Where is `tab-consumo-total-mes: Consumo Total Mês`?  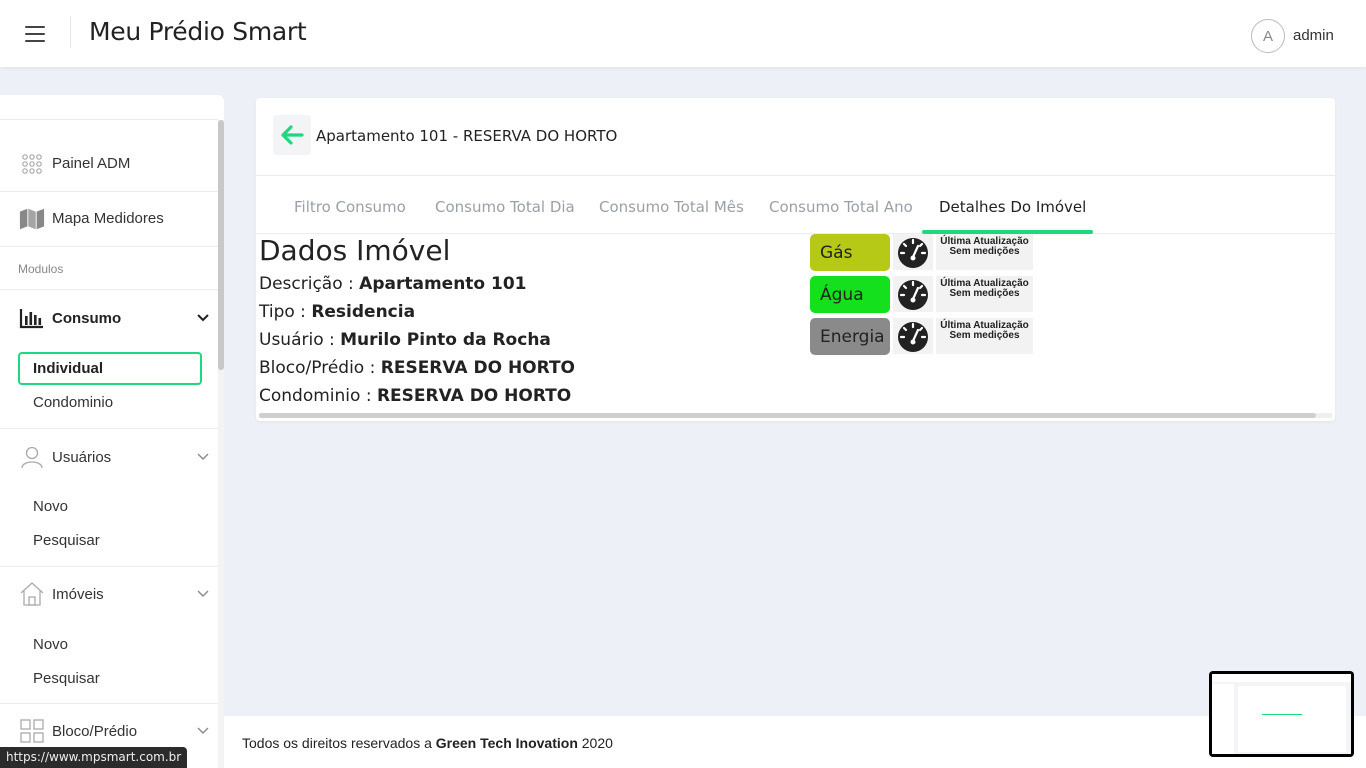
tab-consumo-total-mes: Consumo Total Mês is located at coordinates (671, 207).